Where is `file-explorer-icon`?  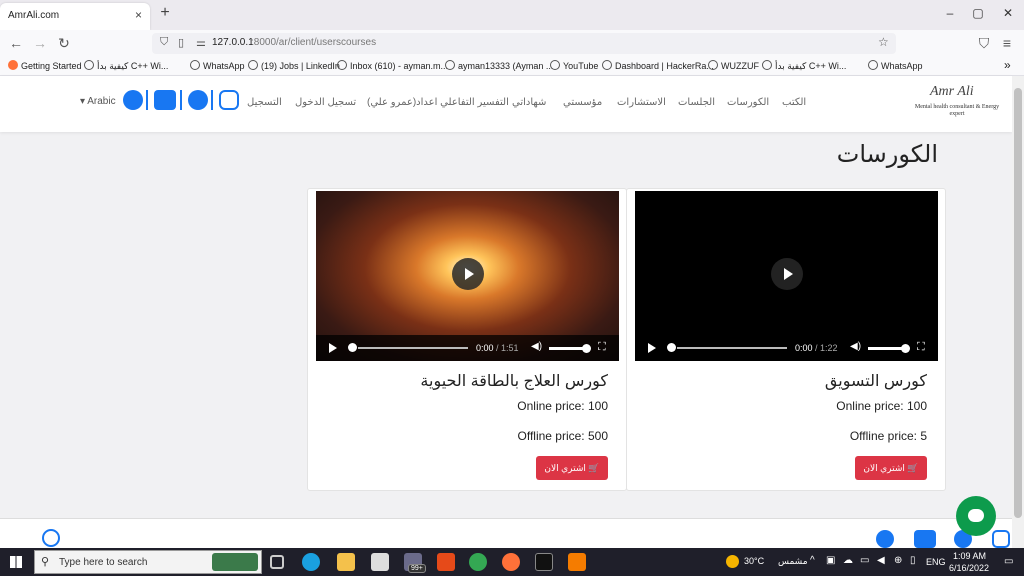
file-explorer-icon is located at coordinates (346, 562).